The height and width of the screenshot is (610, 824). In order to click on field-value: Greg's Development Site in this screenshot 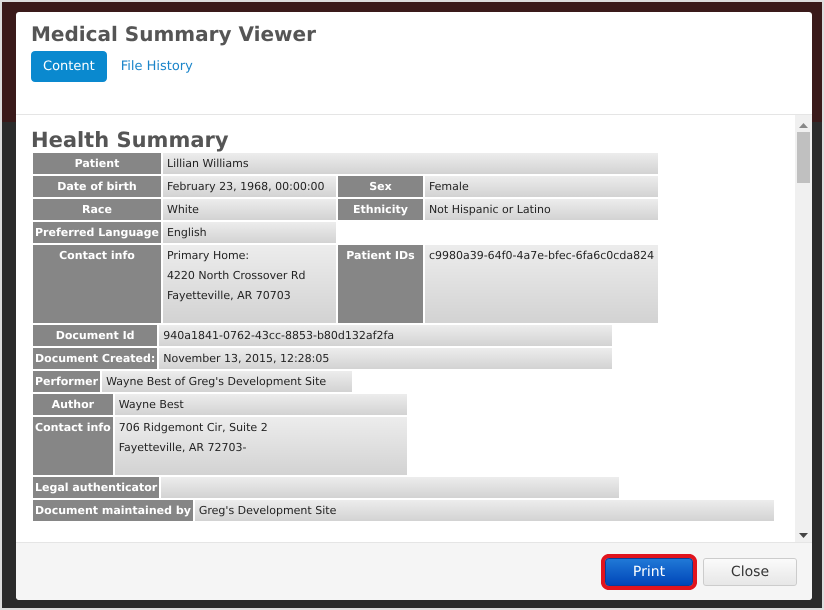, I will do `click(484, 510)`.